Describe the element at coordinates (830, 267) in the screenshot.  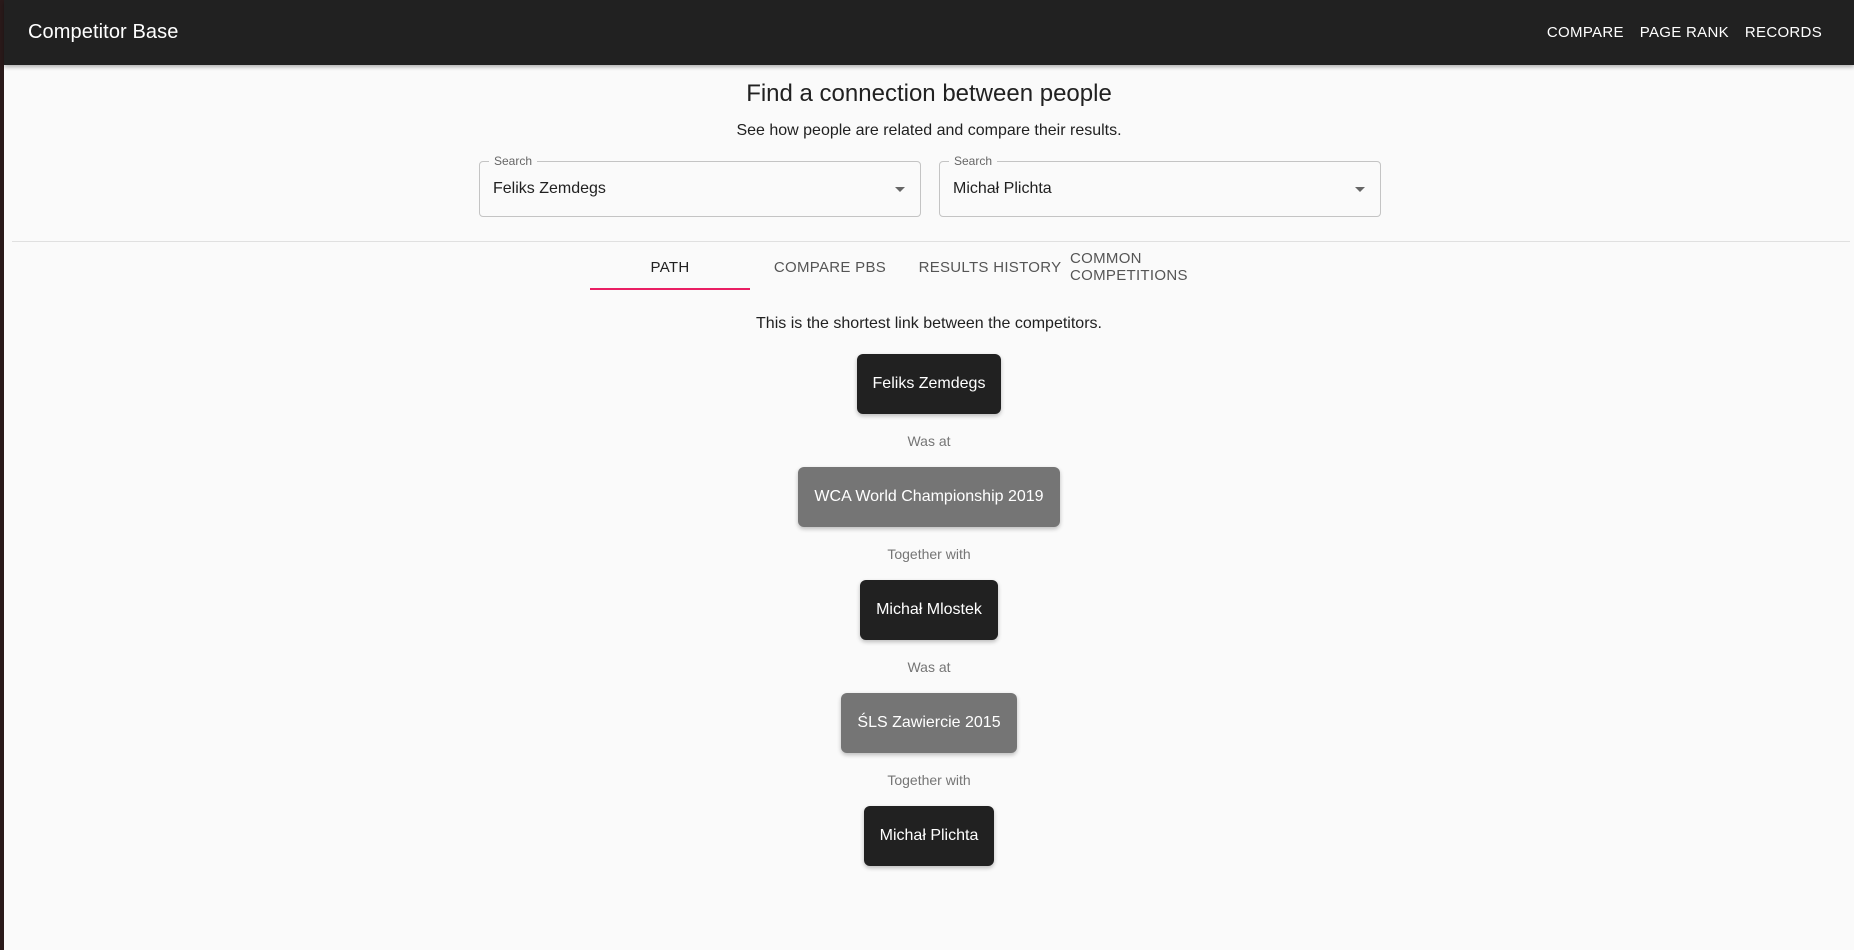
I see `tab-compare-pbs: COMPARE PBS` at that location.